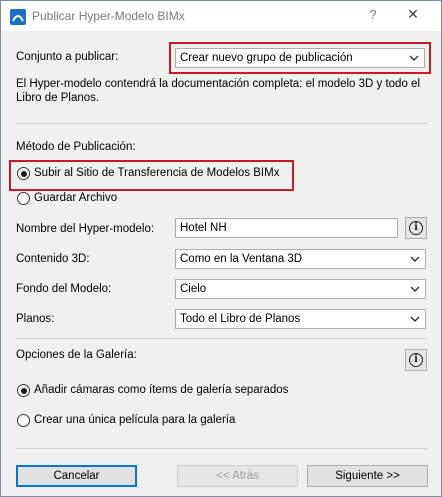 Image resolution: width=442 pixels, height=497 pixels. I want to click on content-3d-value: Como en la Ventana 3D, so click(241, 259).